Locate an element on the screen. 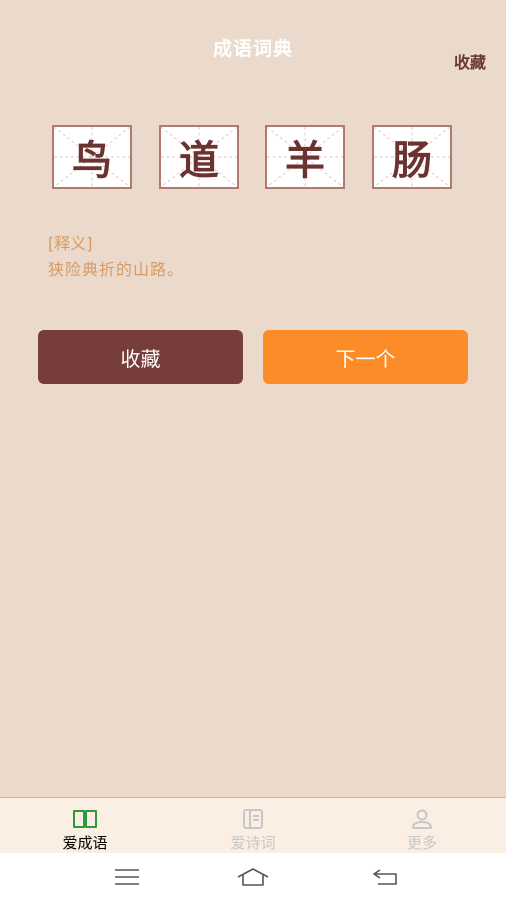 This screenshot has width=506, height=900. favorites-link: 收藏 is located at coordinates (470, 61).